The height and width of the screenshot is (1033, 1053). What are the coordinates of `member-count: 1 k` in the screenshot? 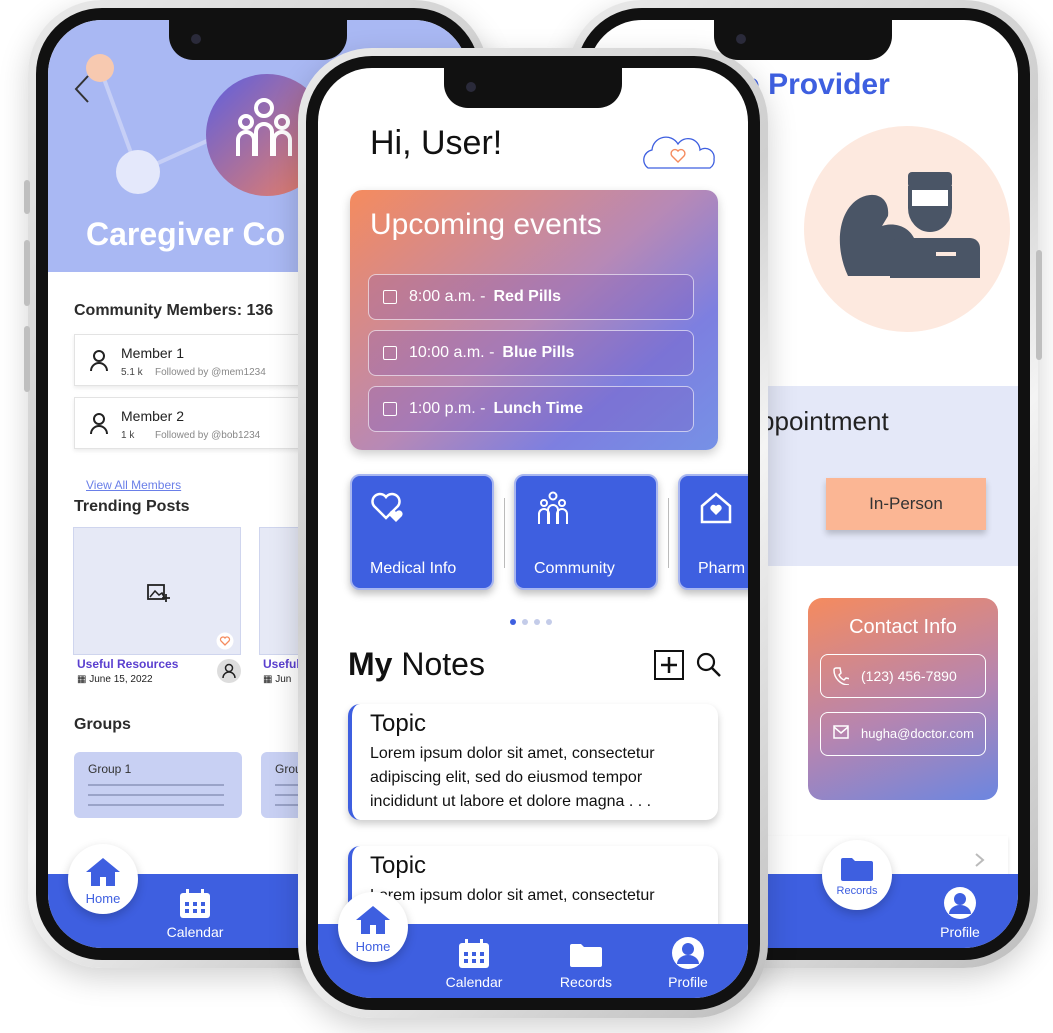 It's located at (128, 435).